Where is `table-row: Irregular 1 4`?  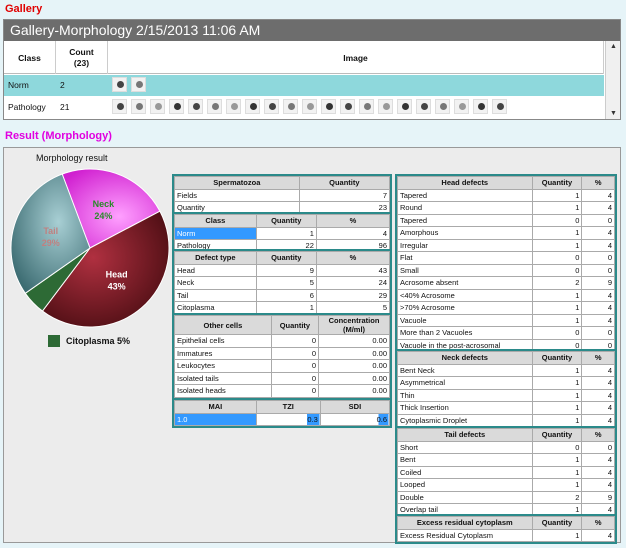 table-row: Irregular 1 4 is located at coordinates (506, 245).